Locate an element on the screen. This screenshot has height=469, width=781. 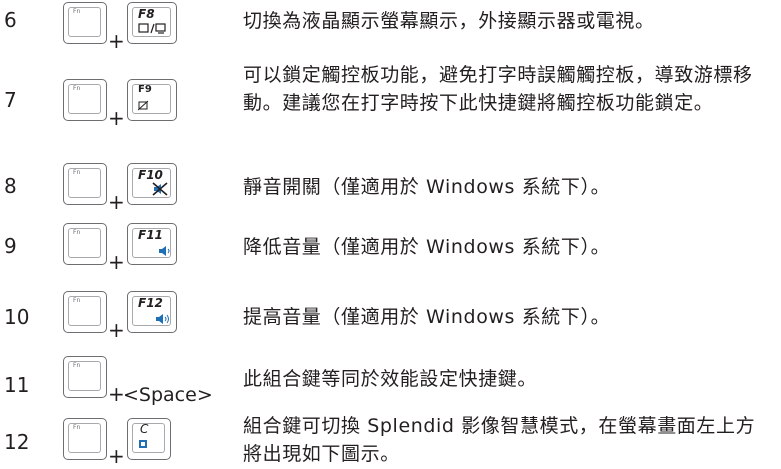
row-number: 10 is located at coordinates (17, 317).